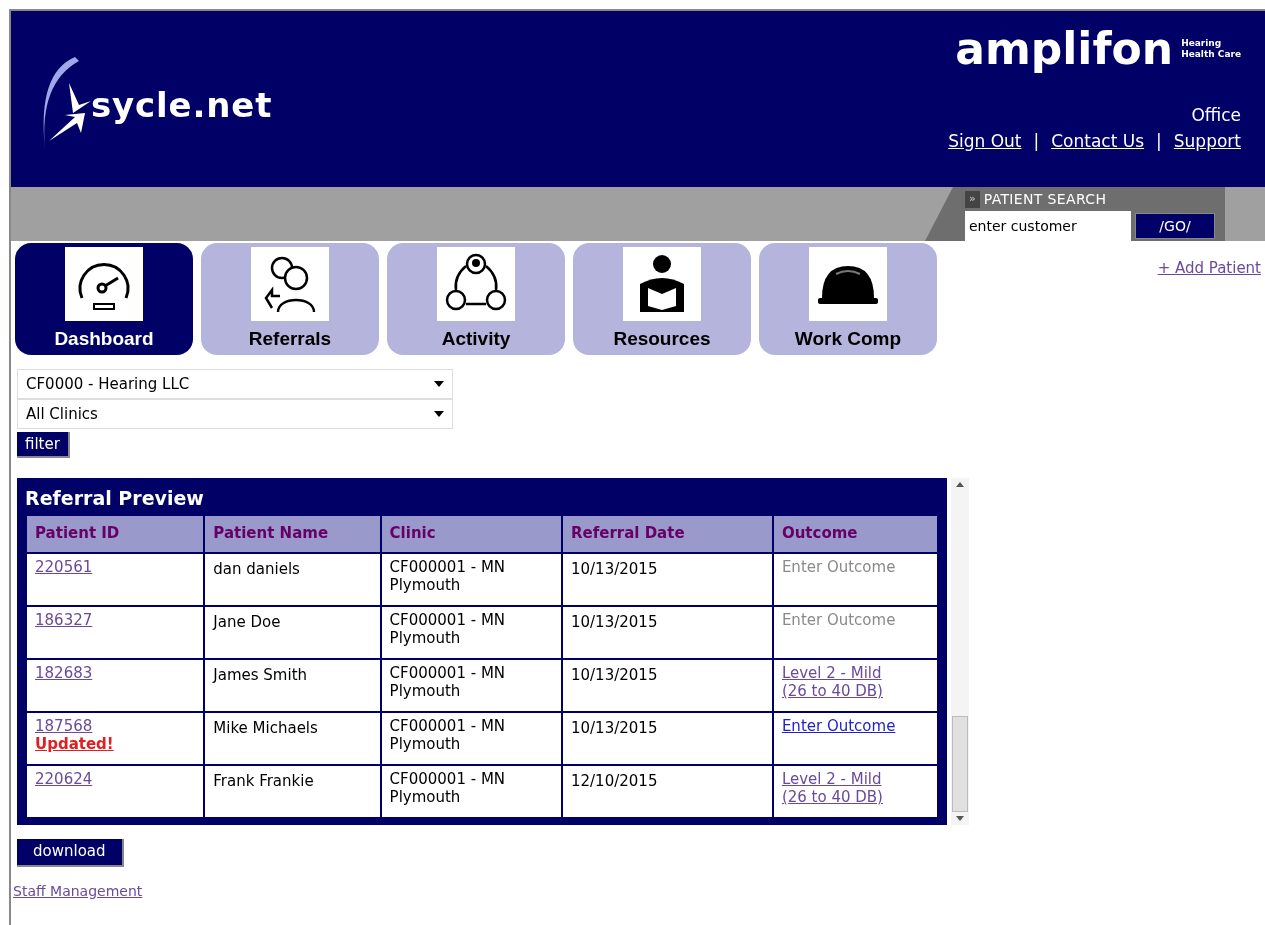 This screenshot has height=925, width=1265. What do you see at coordinates (64, 567) in the screenshot?
I see `patient-id-link: 220561` at bounding box center [64, 567].